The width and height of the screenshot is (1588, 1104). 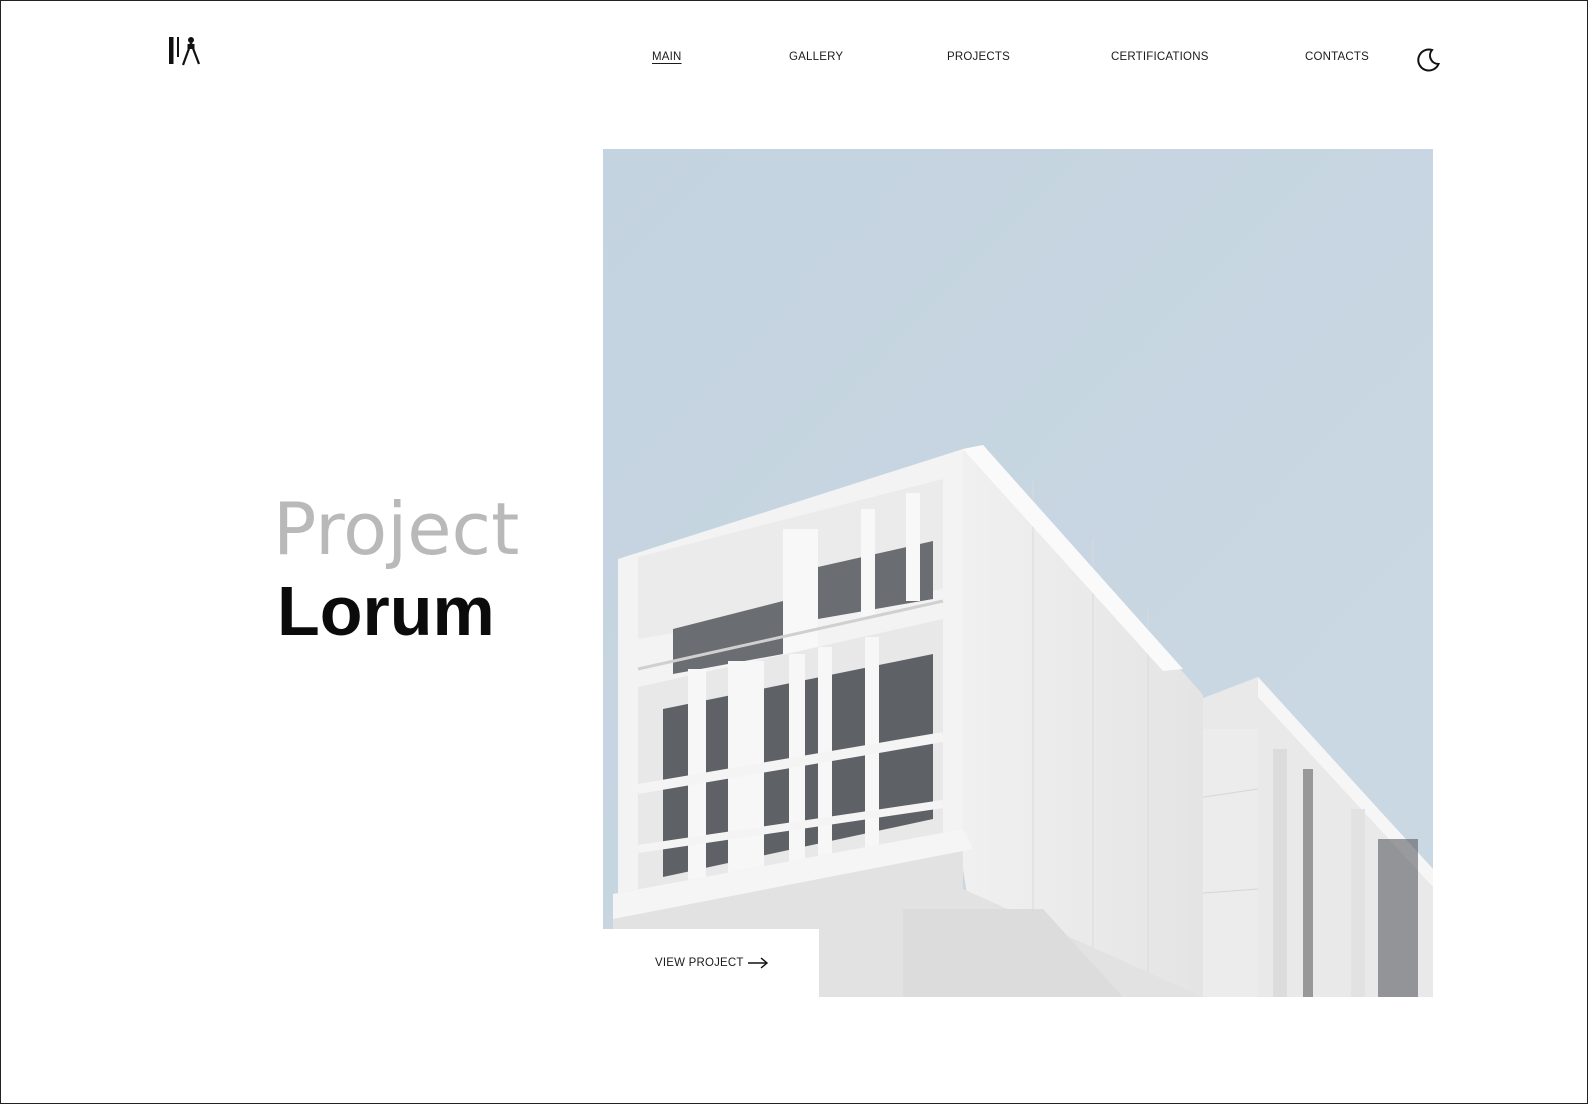 What do you see at coordinates (1160, 57) in the screenshot?
I see `nav-item-certifications: CERTIFICATIONS` at bounding box center [1160, 57].